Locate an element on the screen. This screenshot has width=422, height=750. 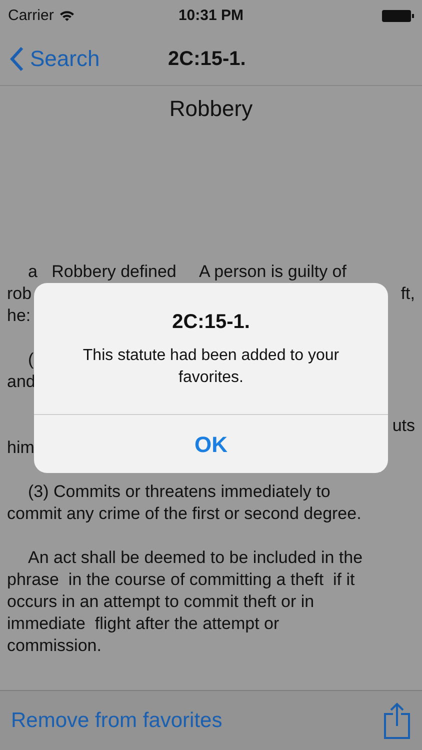
body-text: commit any crime of the first or second degree. is located at coordinates (184, 514).